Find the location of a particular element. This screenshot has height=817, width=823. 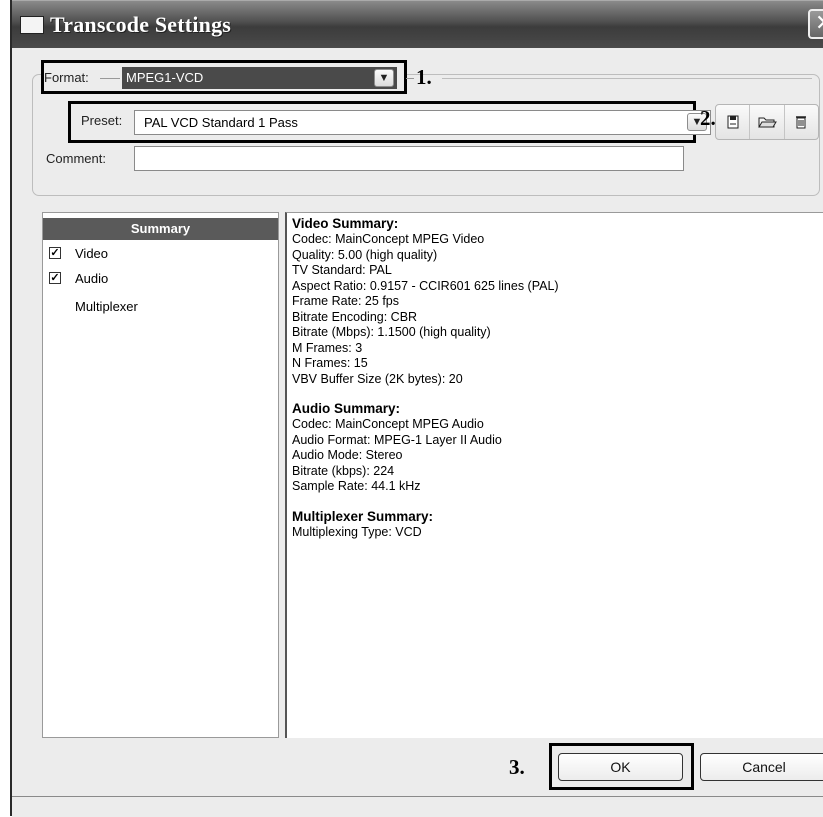

format-value: MPEG1-VCD is located at coordinates (165, 77).